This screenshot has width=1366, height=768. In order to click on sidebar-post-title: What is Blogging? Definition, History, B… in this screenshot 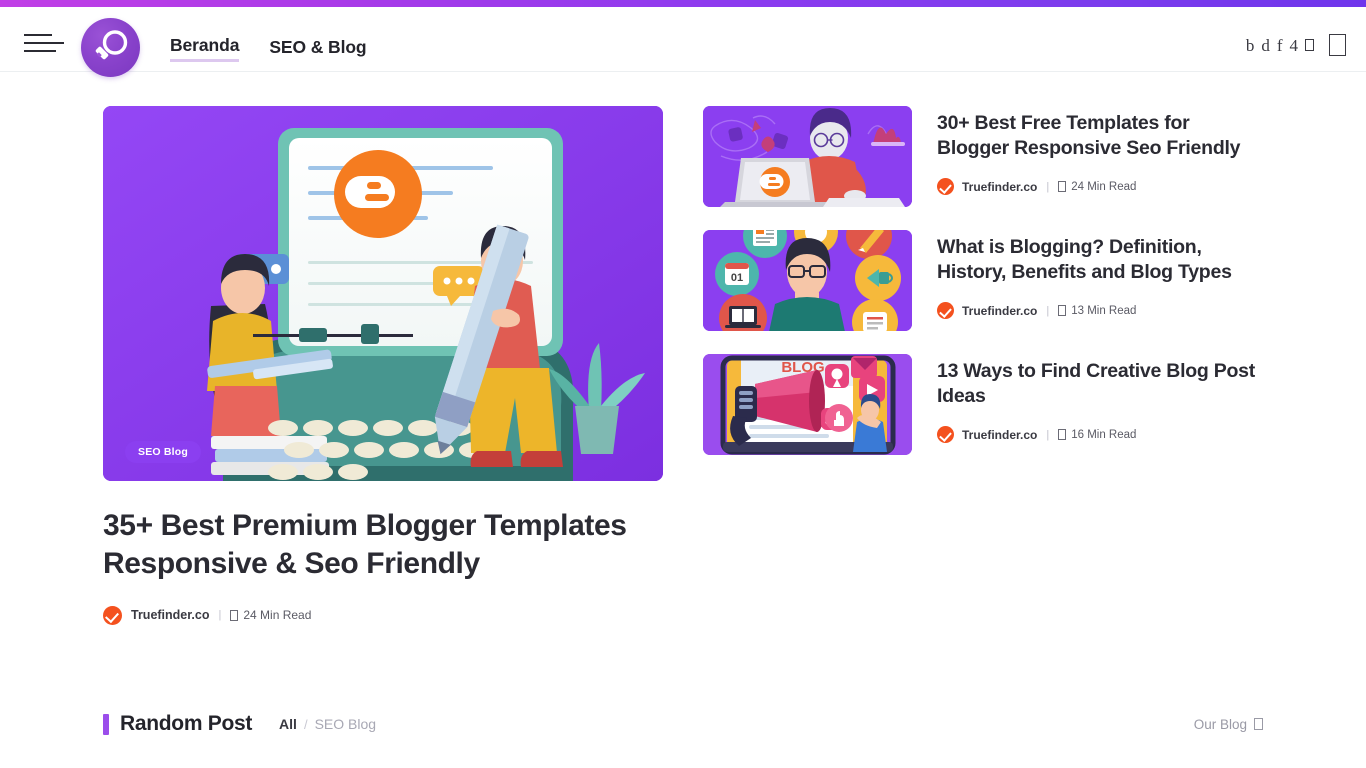, I will do `click(1100, 260)`.